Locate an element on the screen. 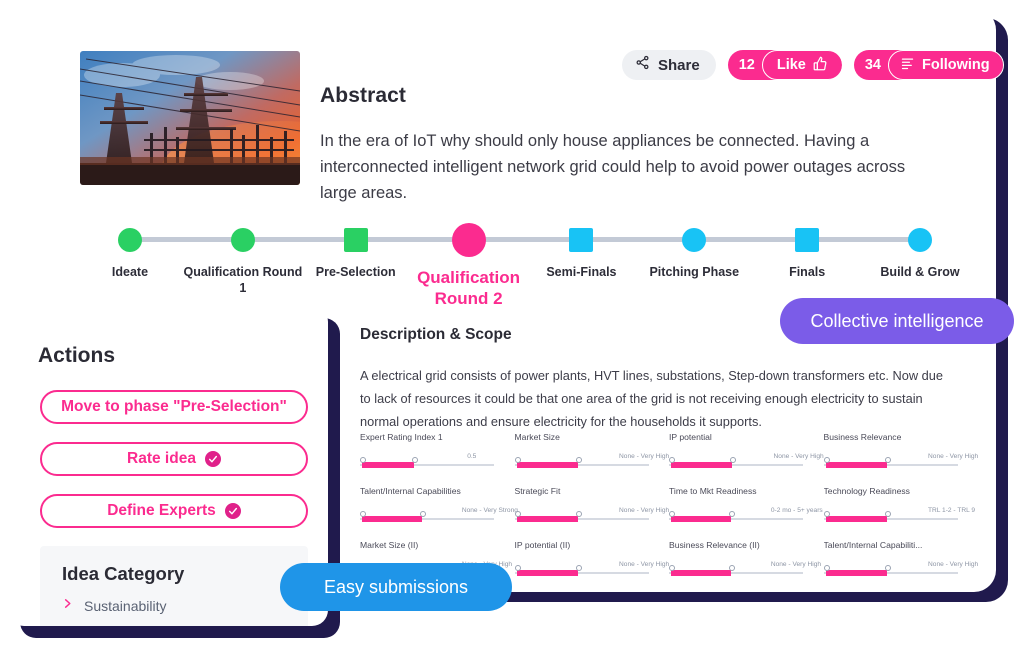  range-slider: TRL 1-2 - TRL 9 is located at coordinates (899, 514).